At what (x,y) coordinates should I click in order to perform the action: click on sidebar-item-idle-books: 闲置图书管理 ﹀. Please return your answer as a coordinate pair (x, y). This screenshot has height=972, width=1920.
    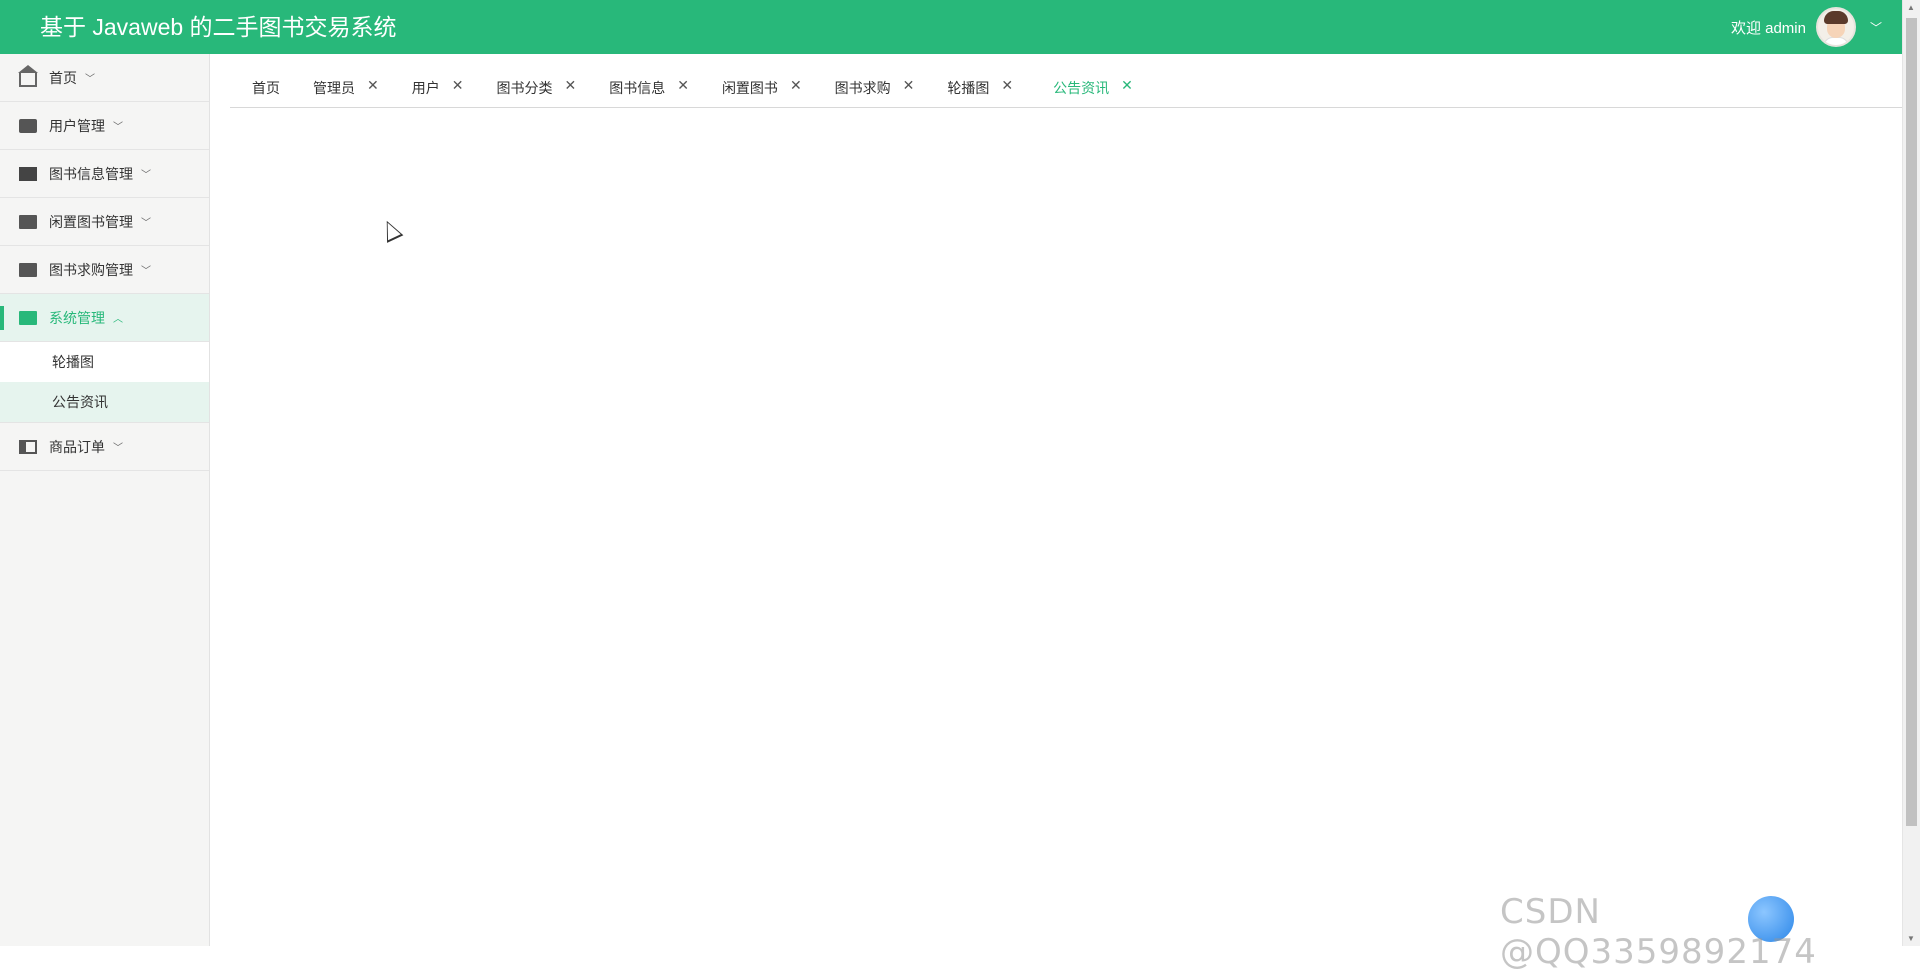
    Looking at the image, I should click on (104, 222).